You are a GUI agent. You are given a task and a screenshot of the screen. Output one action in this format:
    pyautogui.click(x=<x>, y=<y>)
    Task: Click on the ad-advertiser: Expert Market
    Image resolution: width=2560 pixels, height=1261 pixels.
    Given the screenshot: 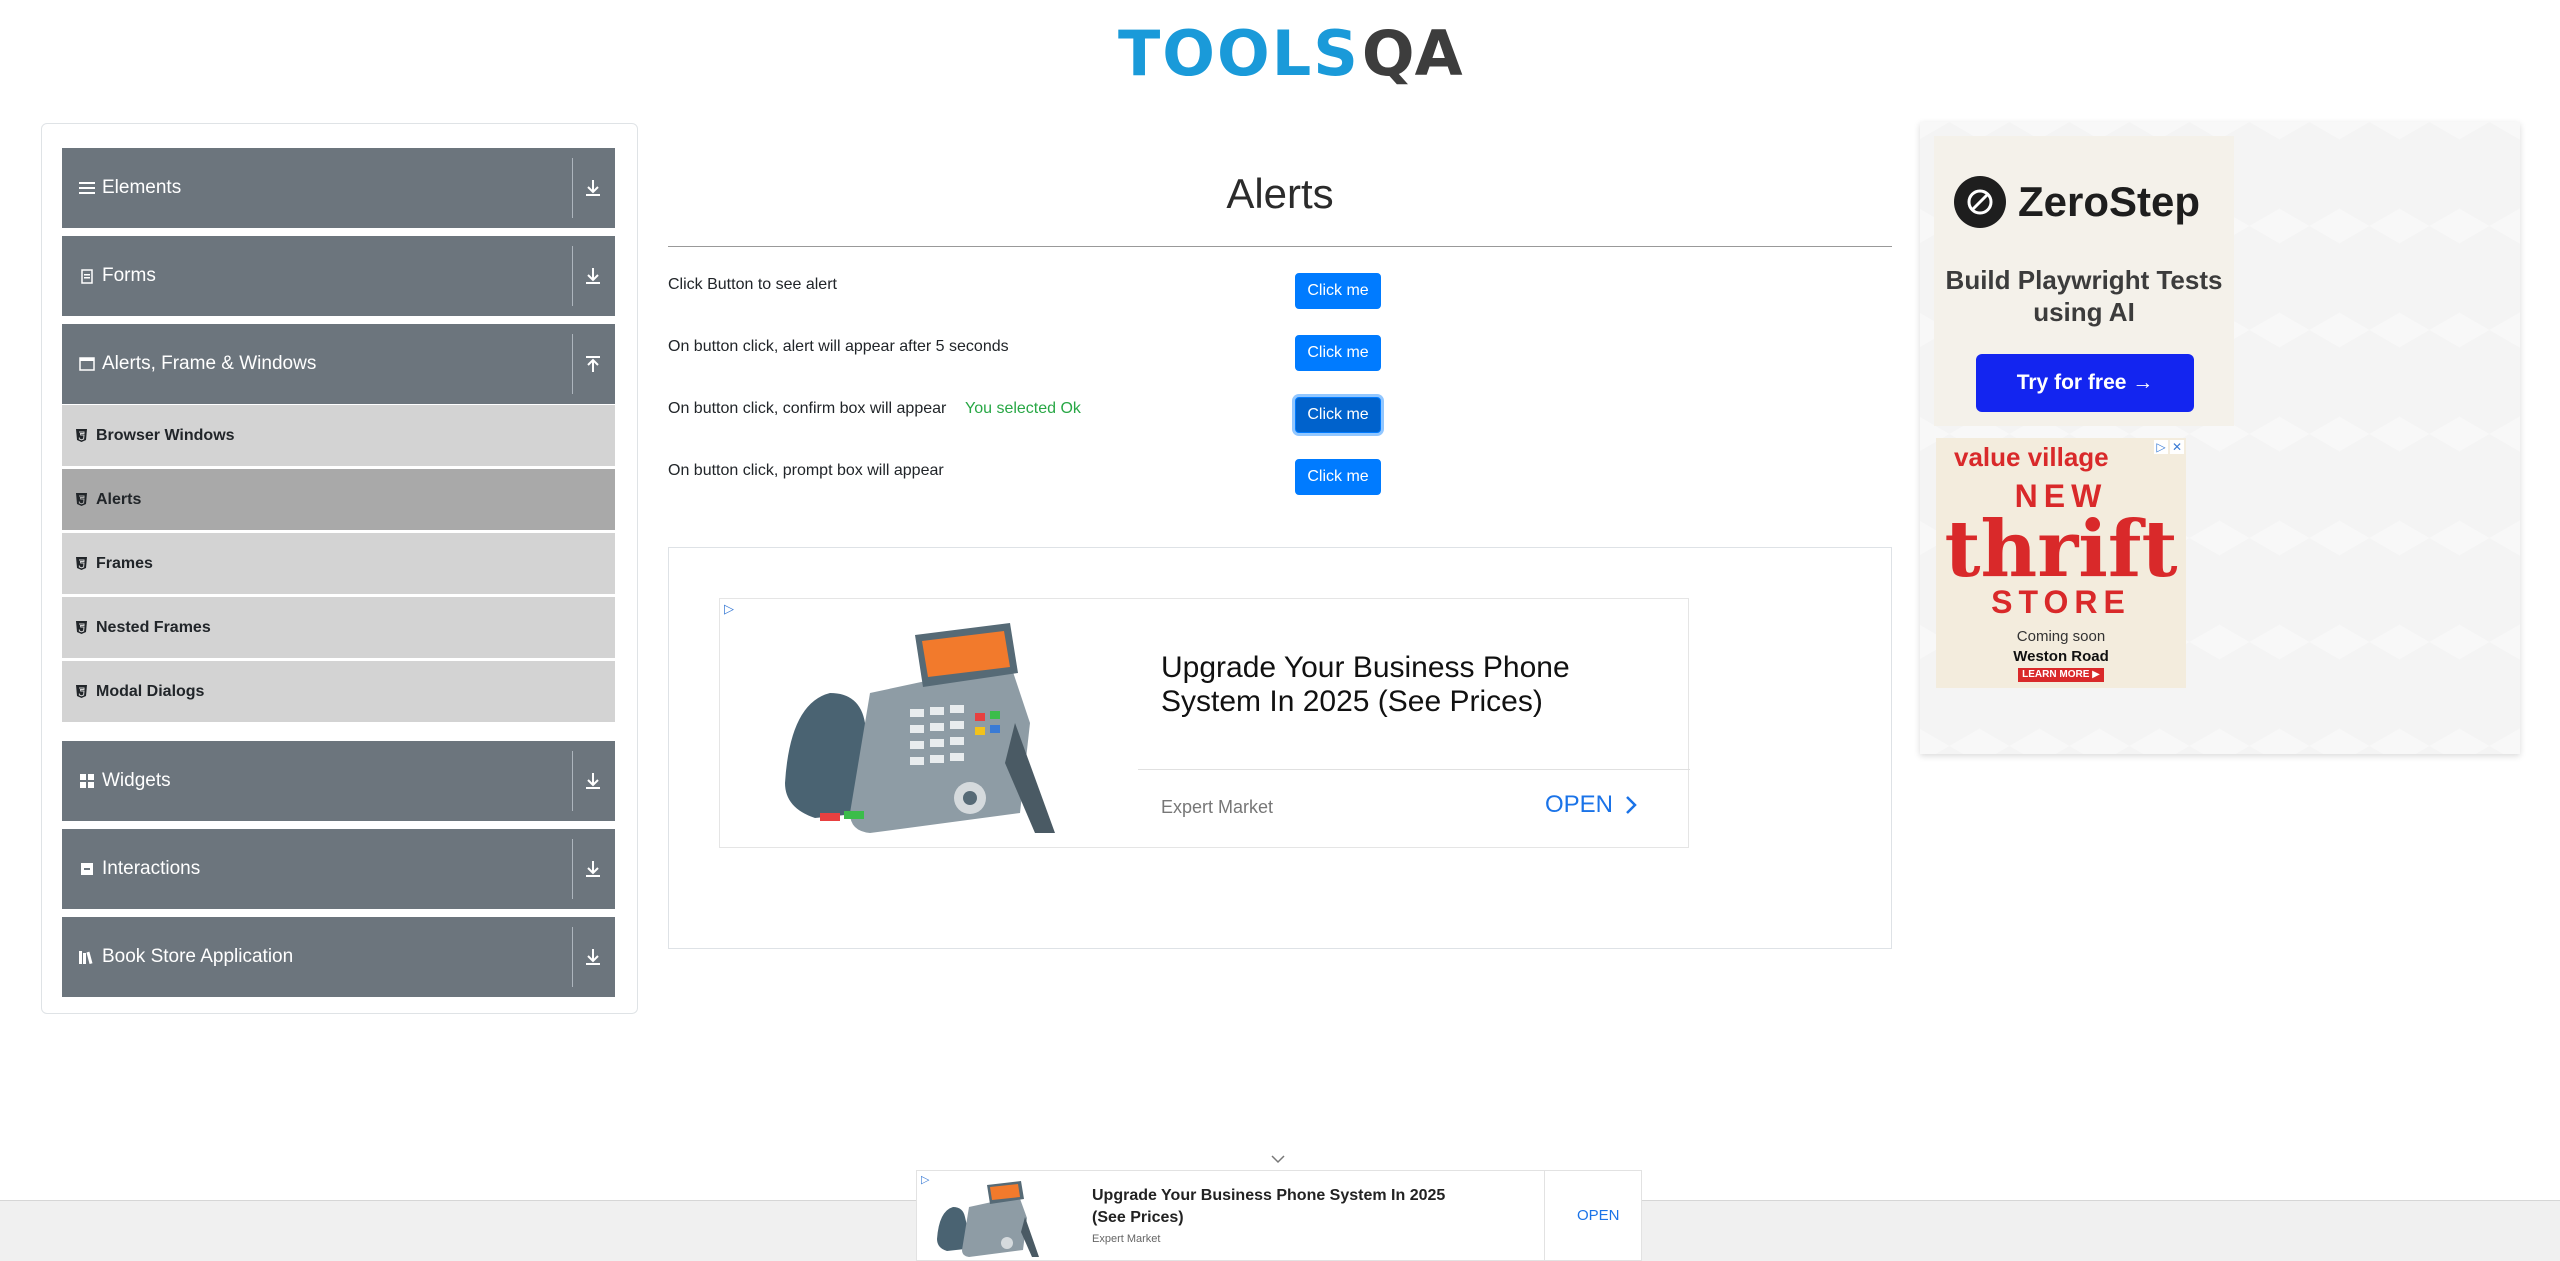 What is the action you would take?
    pyautogui.click(x=1217, y=807)
    